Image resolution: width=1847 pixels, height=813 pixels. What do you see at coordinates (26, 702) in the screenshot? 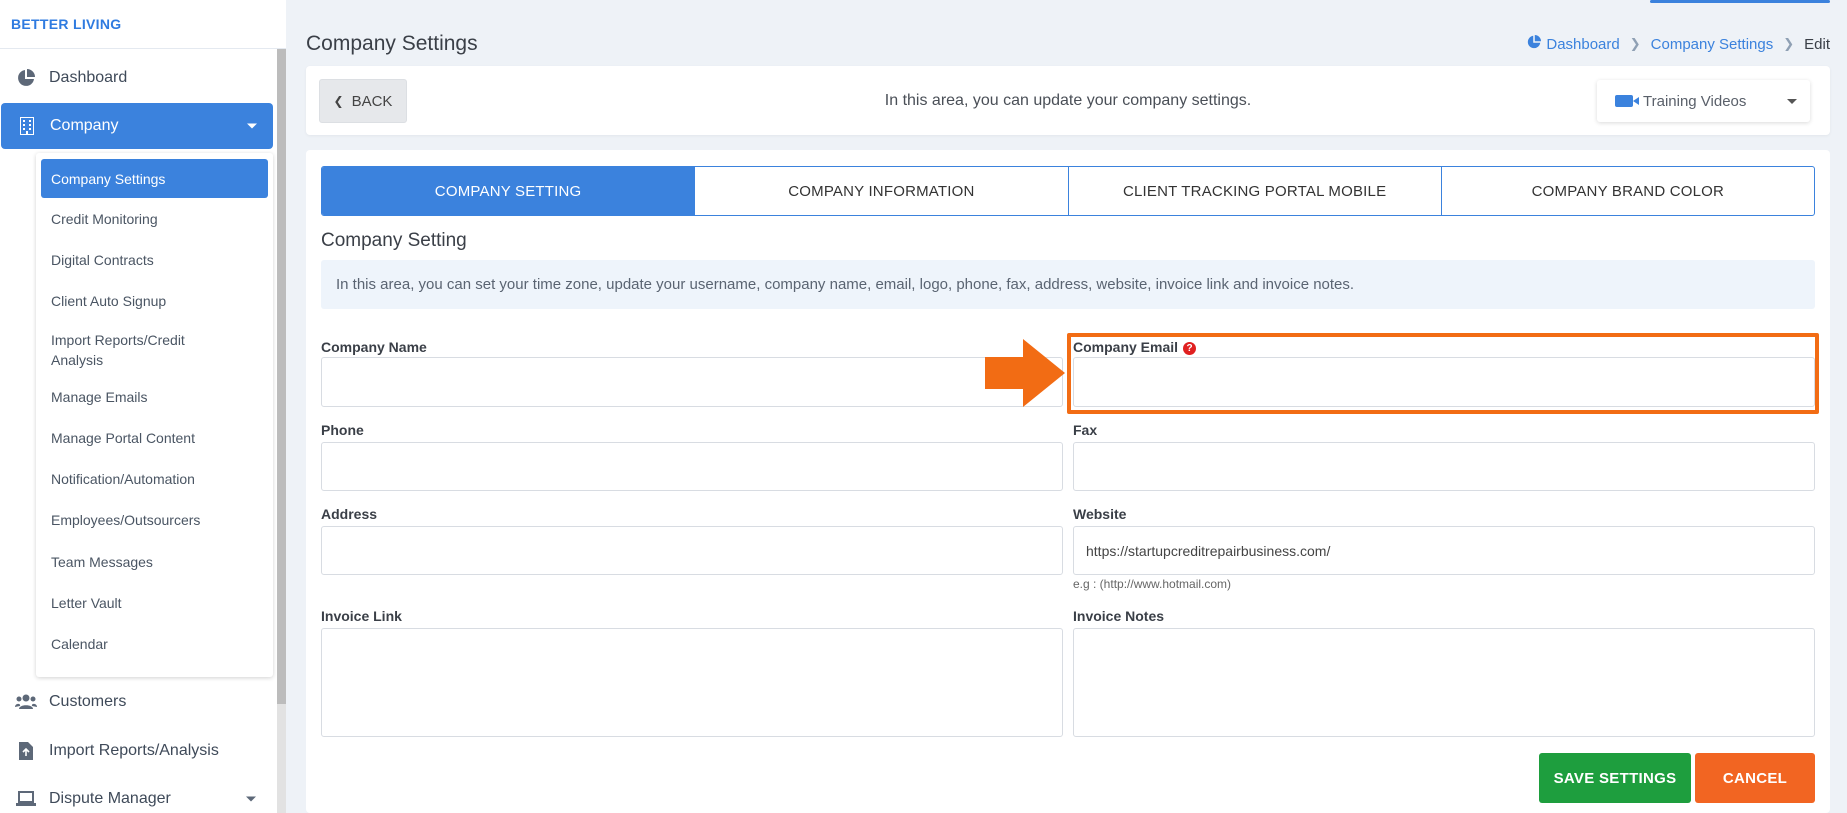
I see `users-icon` at bounding box center [26, 702].